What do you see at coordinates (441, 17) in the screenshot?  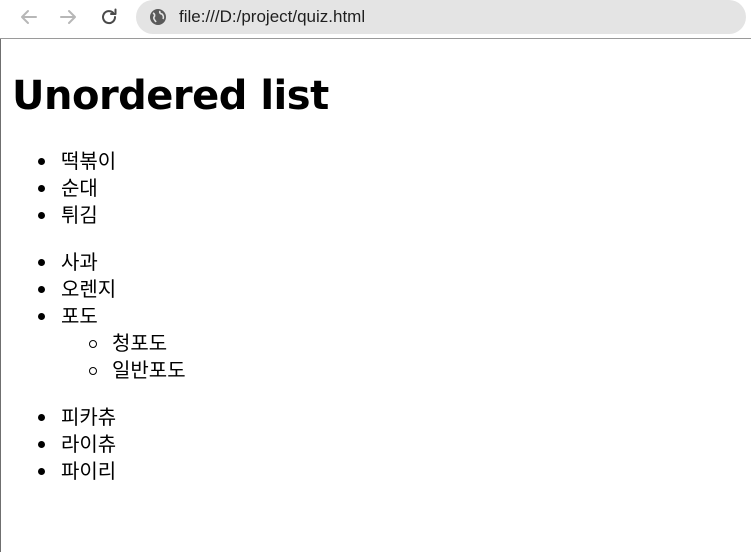 I see `address-bar: file:///D:/project/quiz.html` at bounding box center [441, 17].